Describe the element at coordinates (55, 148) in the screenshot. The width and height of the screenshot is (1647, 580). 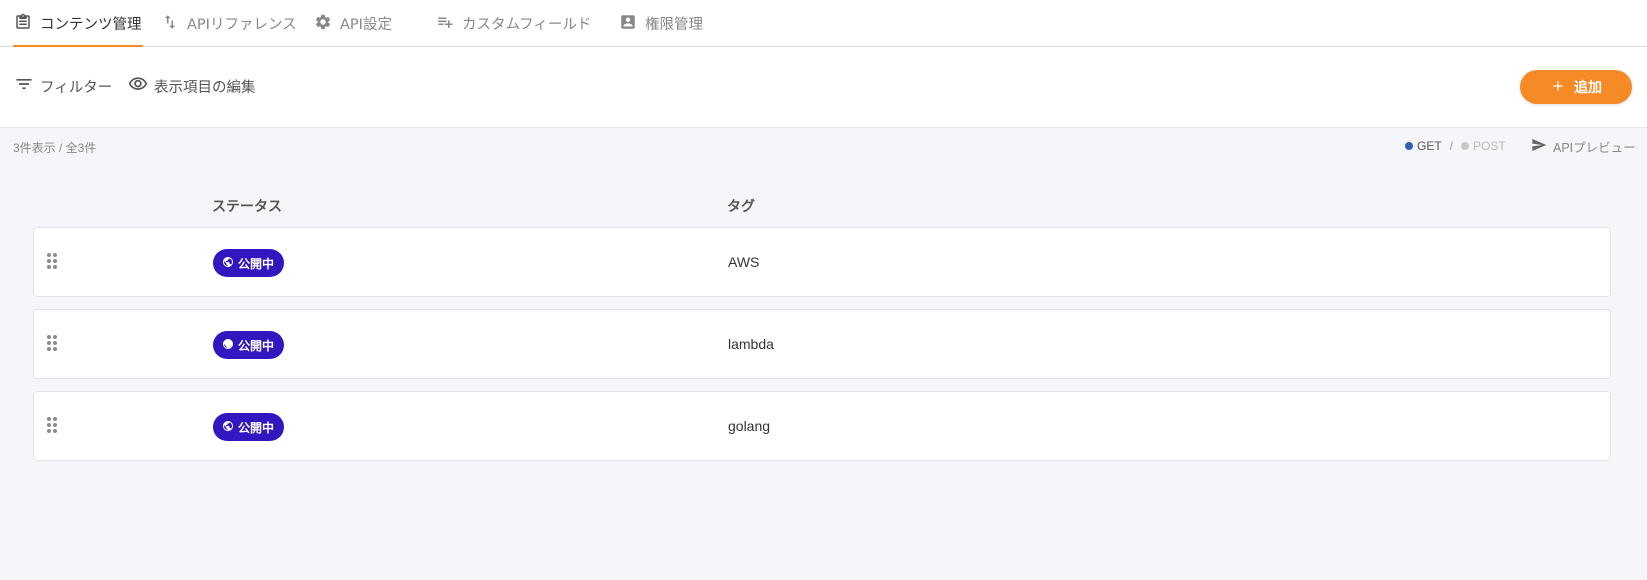
I see `item-count: 3件表示 / 全3件` at that location.